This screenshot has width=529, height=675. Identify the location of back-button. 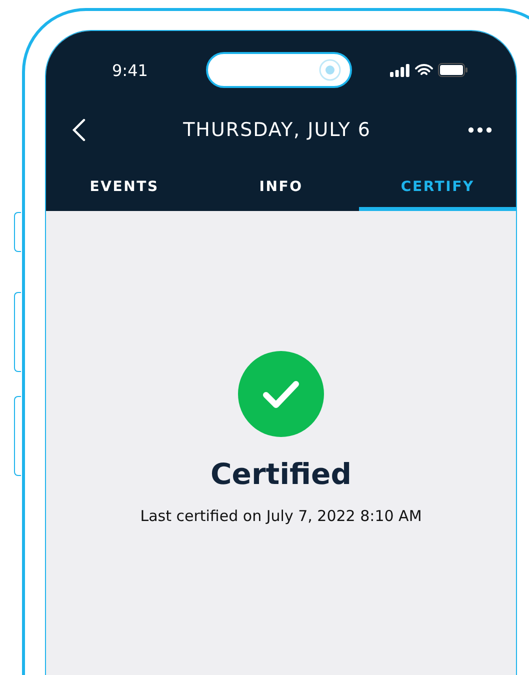
(79, 130).